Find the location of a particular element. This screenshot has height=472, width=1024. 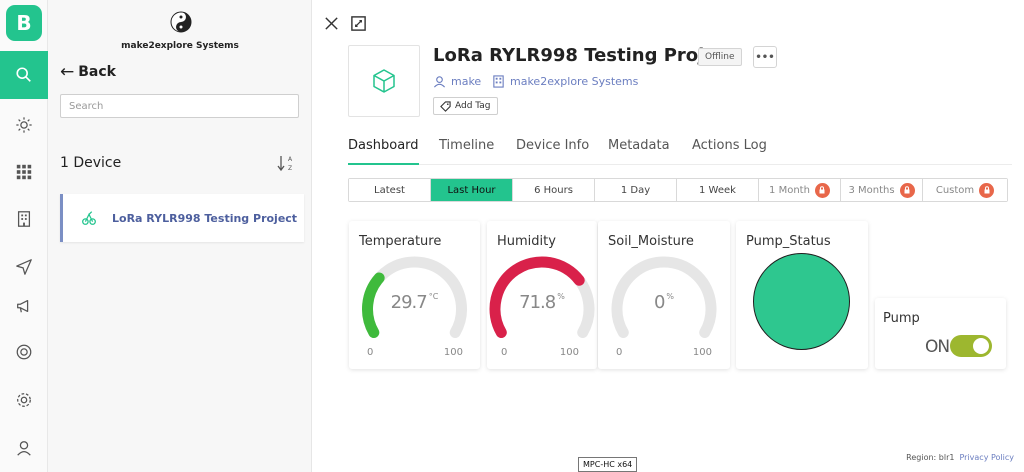

rail-support is located at coordinates (24, 352).